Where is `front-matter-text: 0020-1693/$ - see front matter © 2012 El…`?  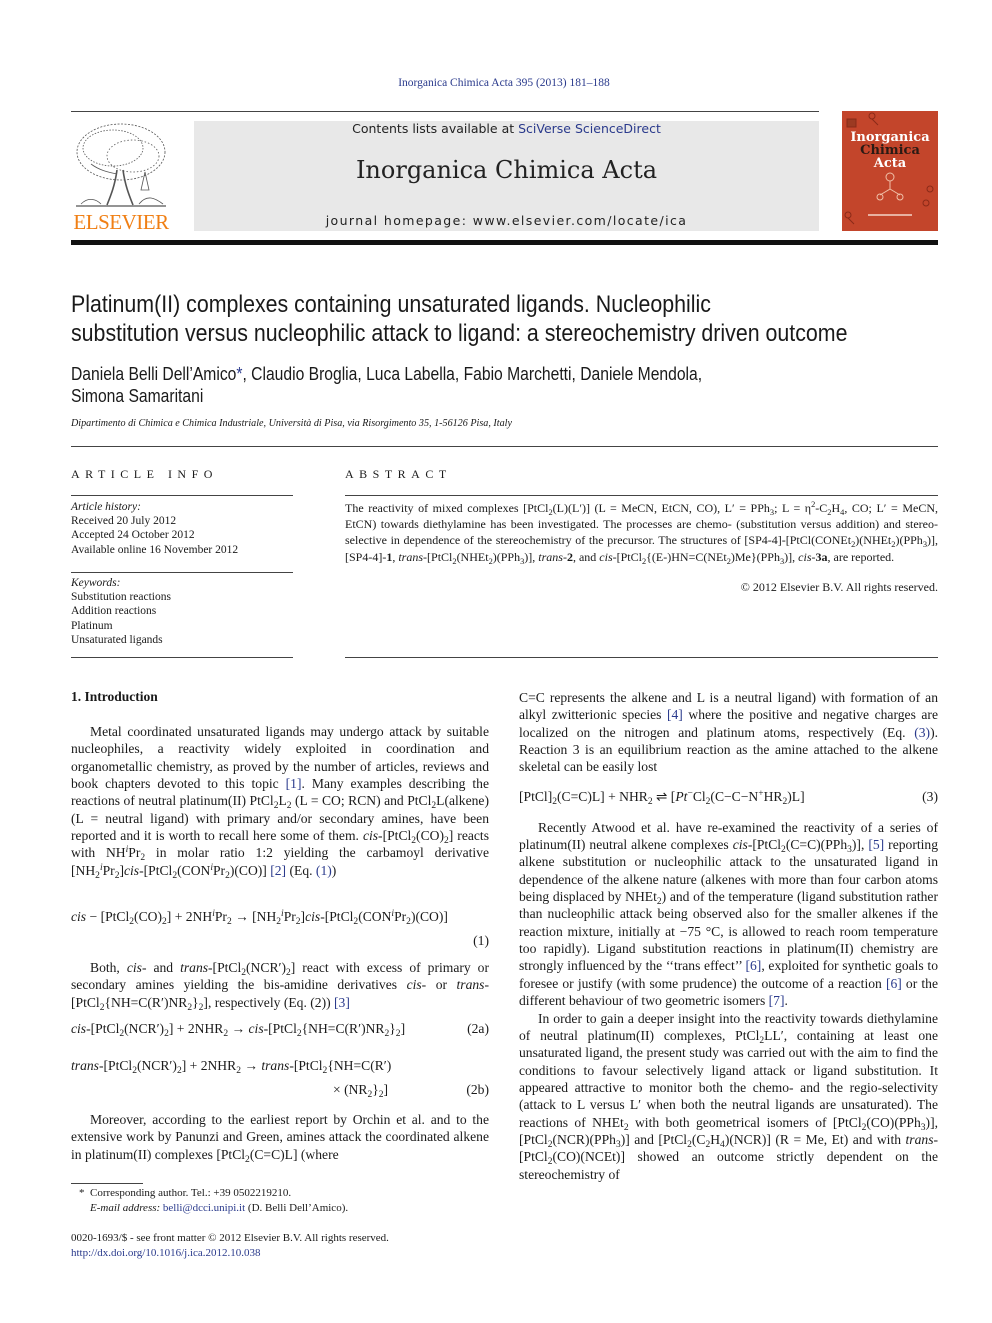 front-matter-text: 0020-1693/$ - see front matter © 2012 El… is located at coordinates (230, 1238).